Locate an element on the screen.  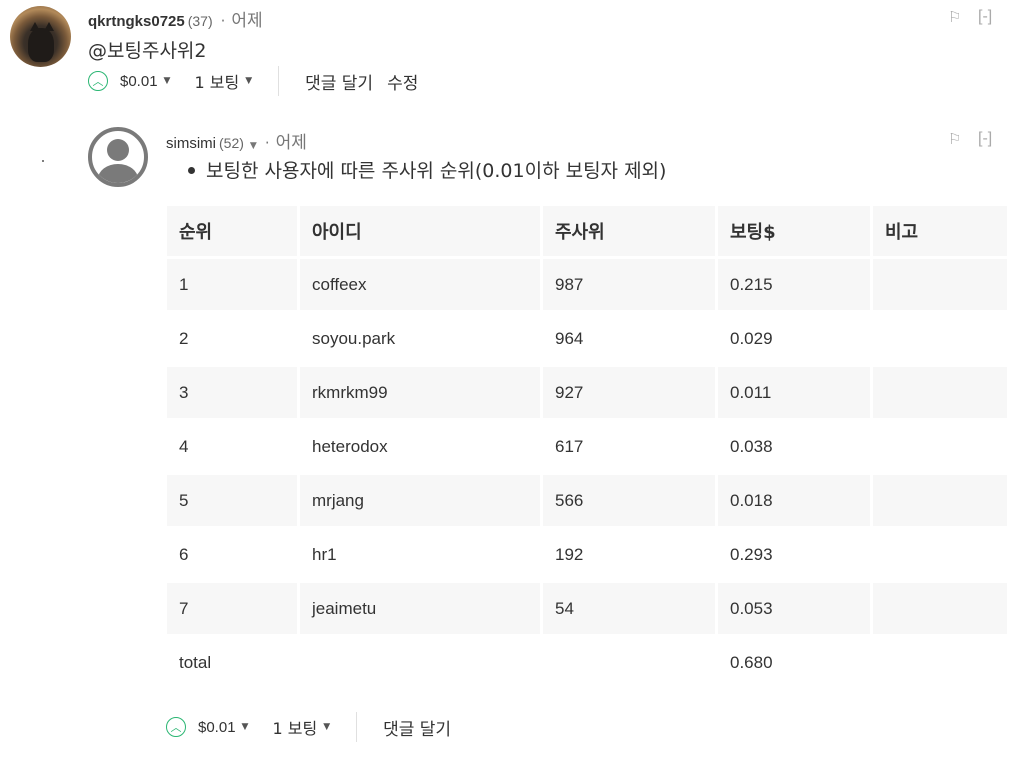
table-cell: 0.011 is located at coordinates (795, 394).